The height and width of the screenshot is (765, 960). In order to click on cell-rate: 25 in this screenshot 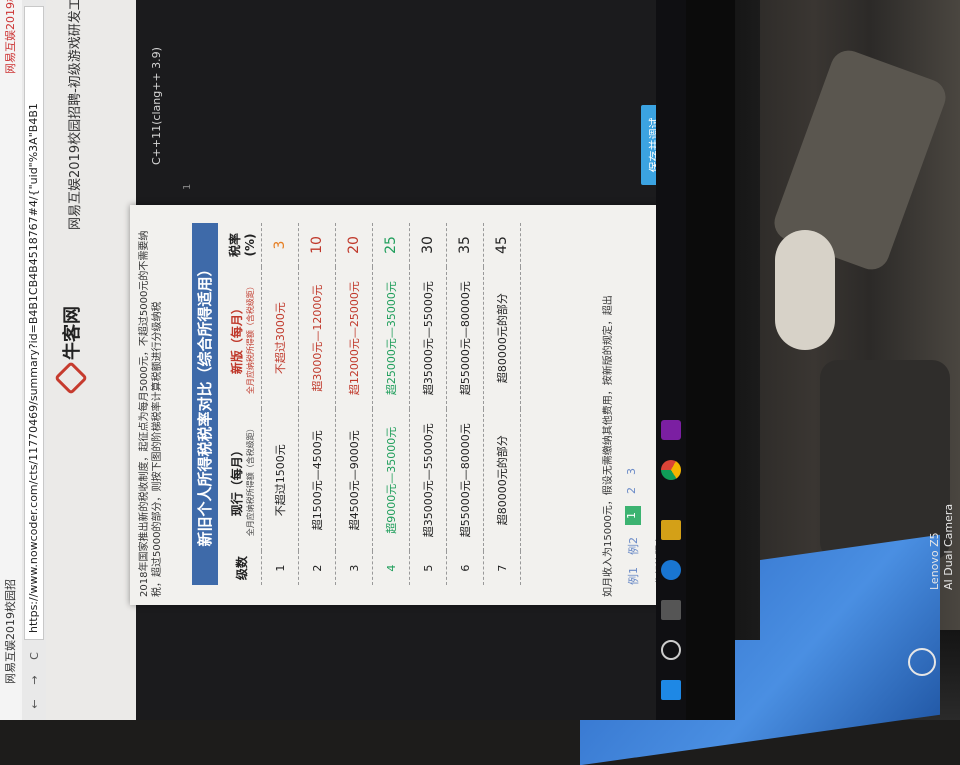, I will do `click(391, 245)`.